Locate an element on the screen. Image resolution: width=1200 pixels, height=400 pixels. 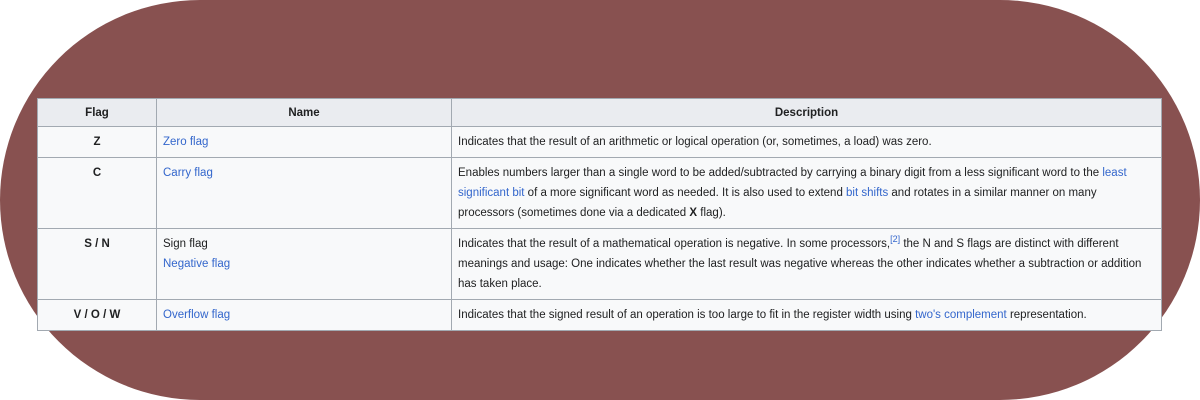
name-cell: Sign flag Negative flag is located at coordinates (304, 264).